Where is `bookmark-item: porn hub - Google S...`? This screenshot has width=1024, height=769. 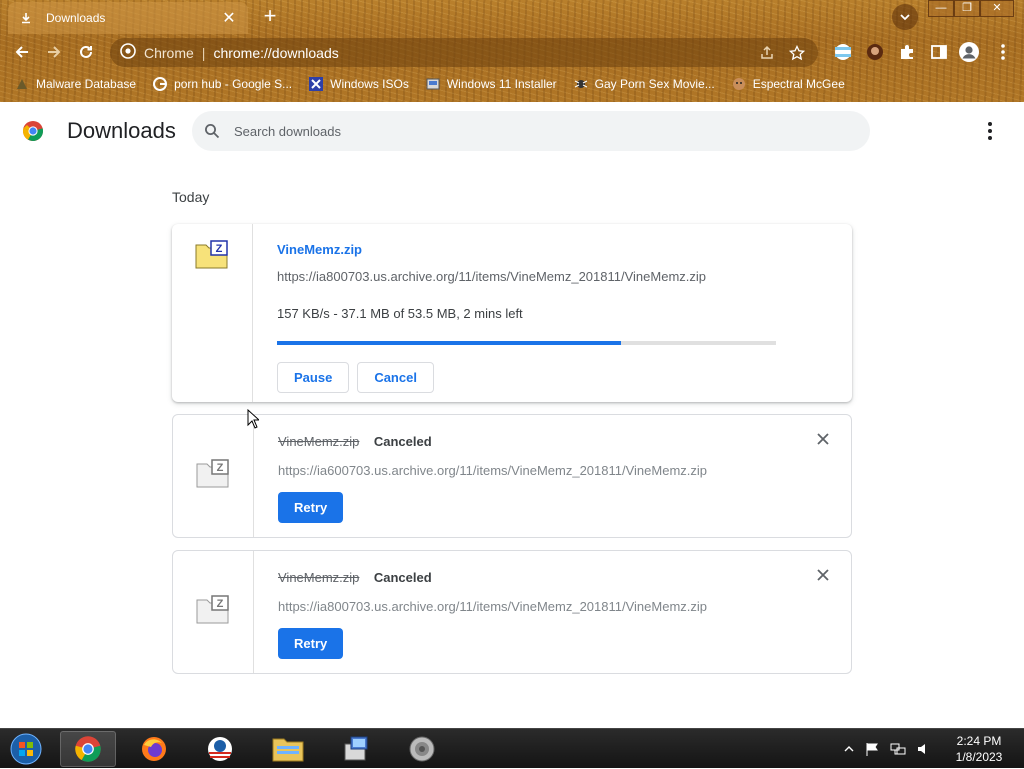 bookmark-item: porn hub - Google S... is located at coordinates (222, 84).